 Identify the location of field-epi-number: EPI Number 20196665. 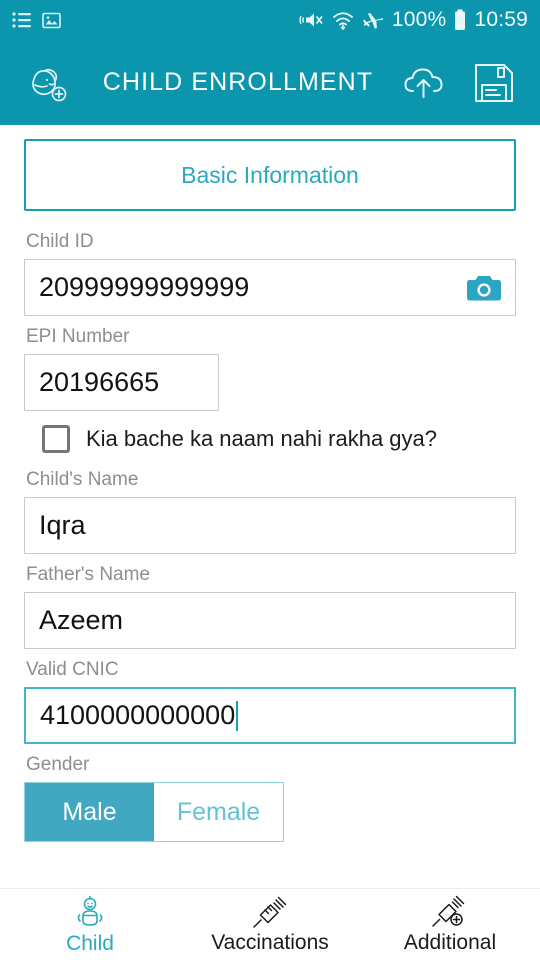
(270, 367).